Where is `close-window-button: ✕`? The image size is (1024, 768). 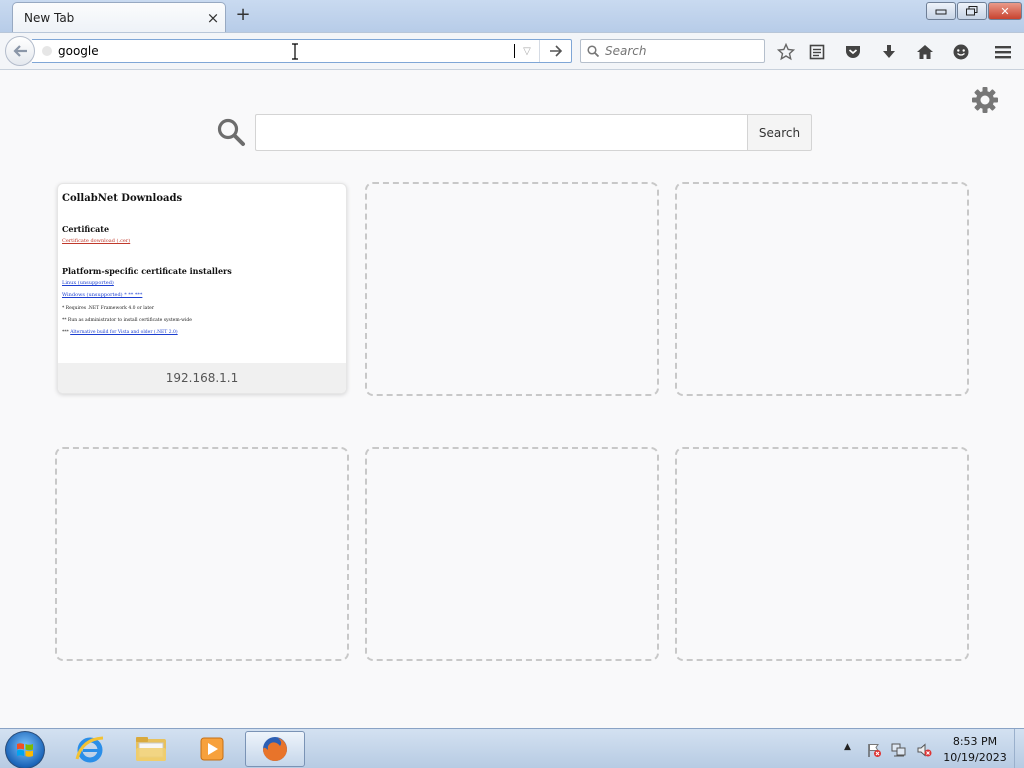
close-window-button: ✕ is located at coordinates (1005, 11).